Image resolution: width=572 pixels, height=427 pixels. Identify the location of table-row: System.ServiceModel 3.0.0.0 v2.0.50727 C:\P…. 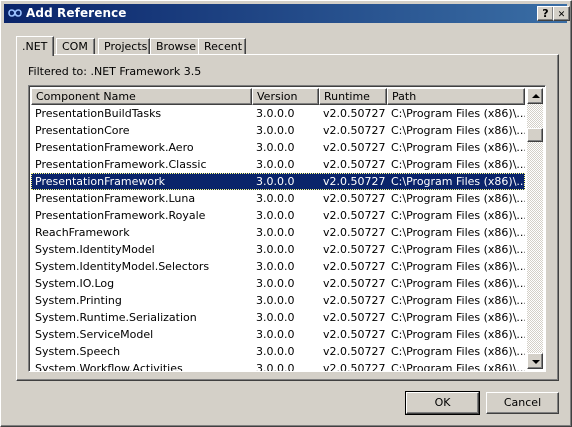
(278, 334).